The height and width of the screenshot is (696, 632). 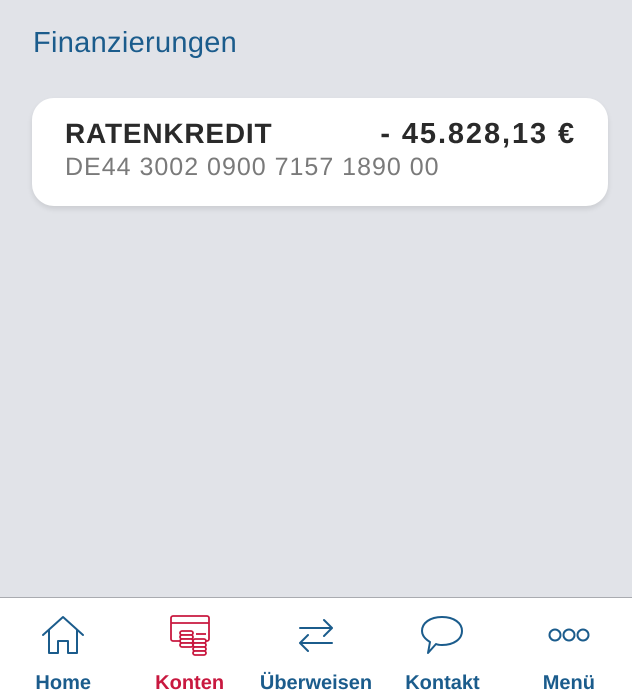 I want to click on section-title: Finanzierungen, so click(x=135, y=43).